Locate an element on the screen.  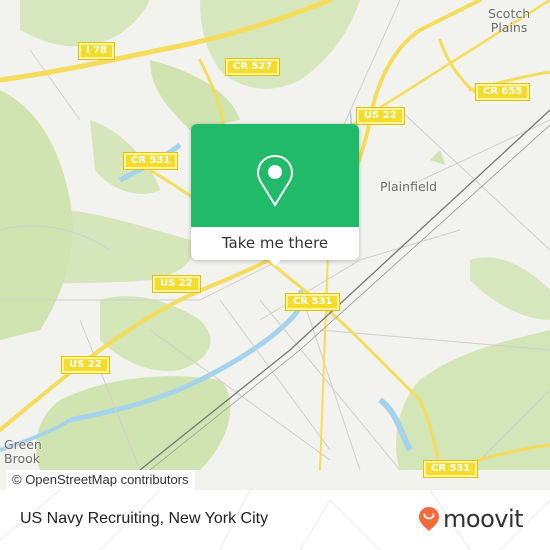
road-label-cr531-se: CR 531 is located at coordinates (450, 469).